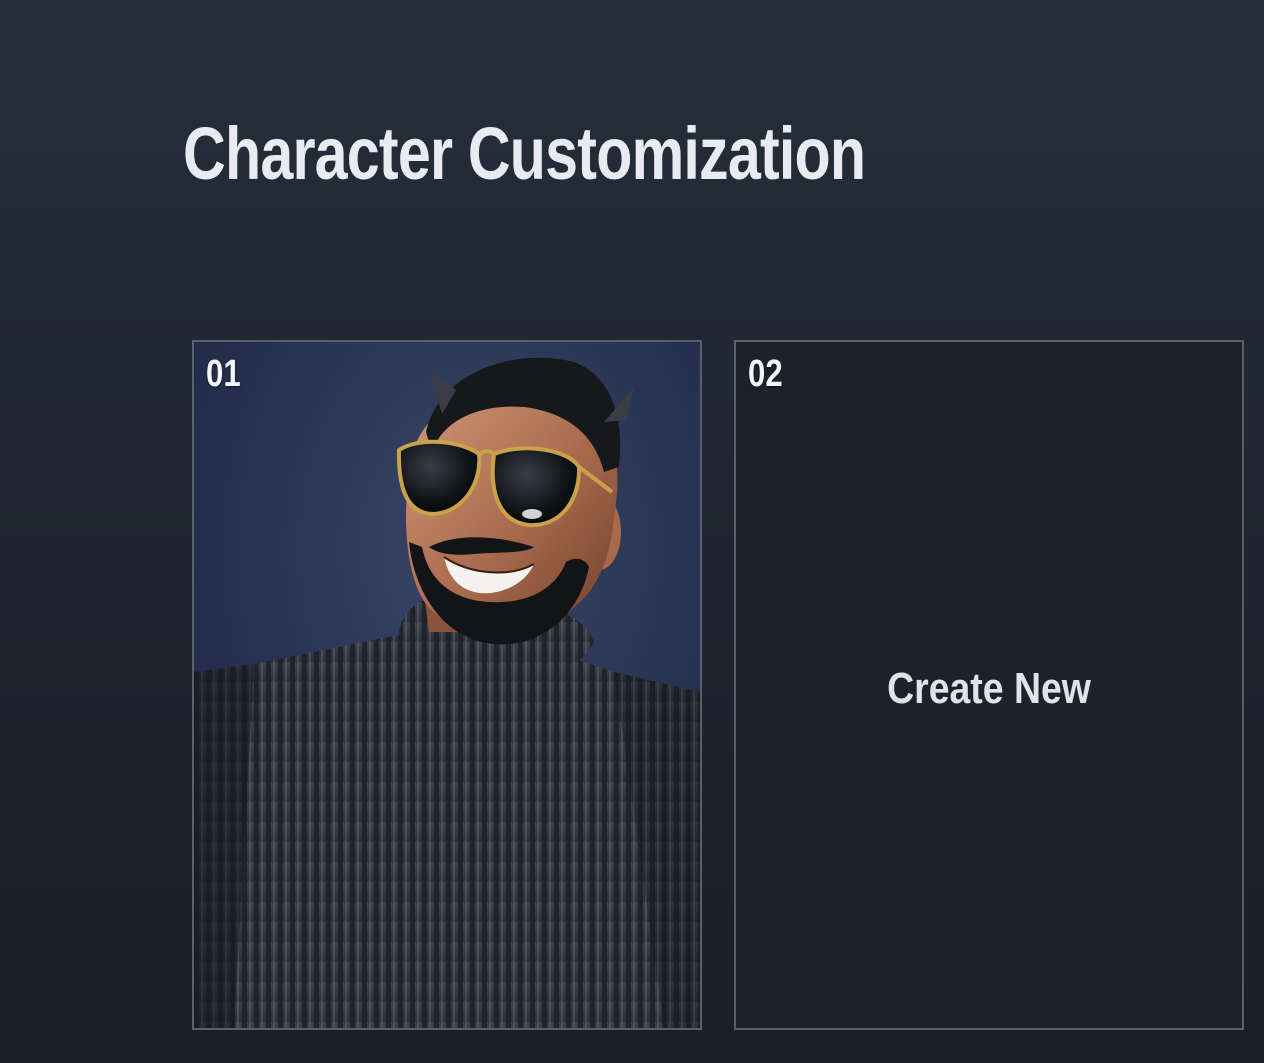 The width and height of the screenshot is (1264, 1063). What do you see at coordinates (989, 689) in the screenshot?
I see `create-new-button: Create New` at bounding box center [989, 689].